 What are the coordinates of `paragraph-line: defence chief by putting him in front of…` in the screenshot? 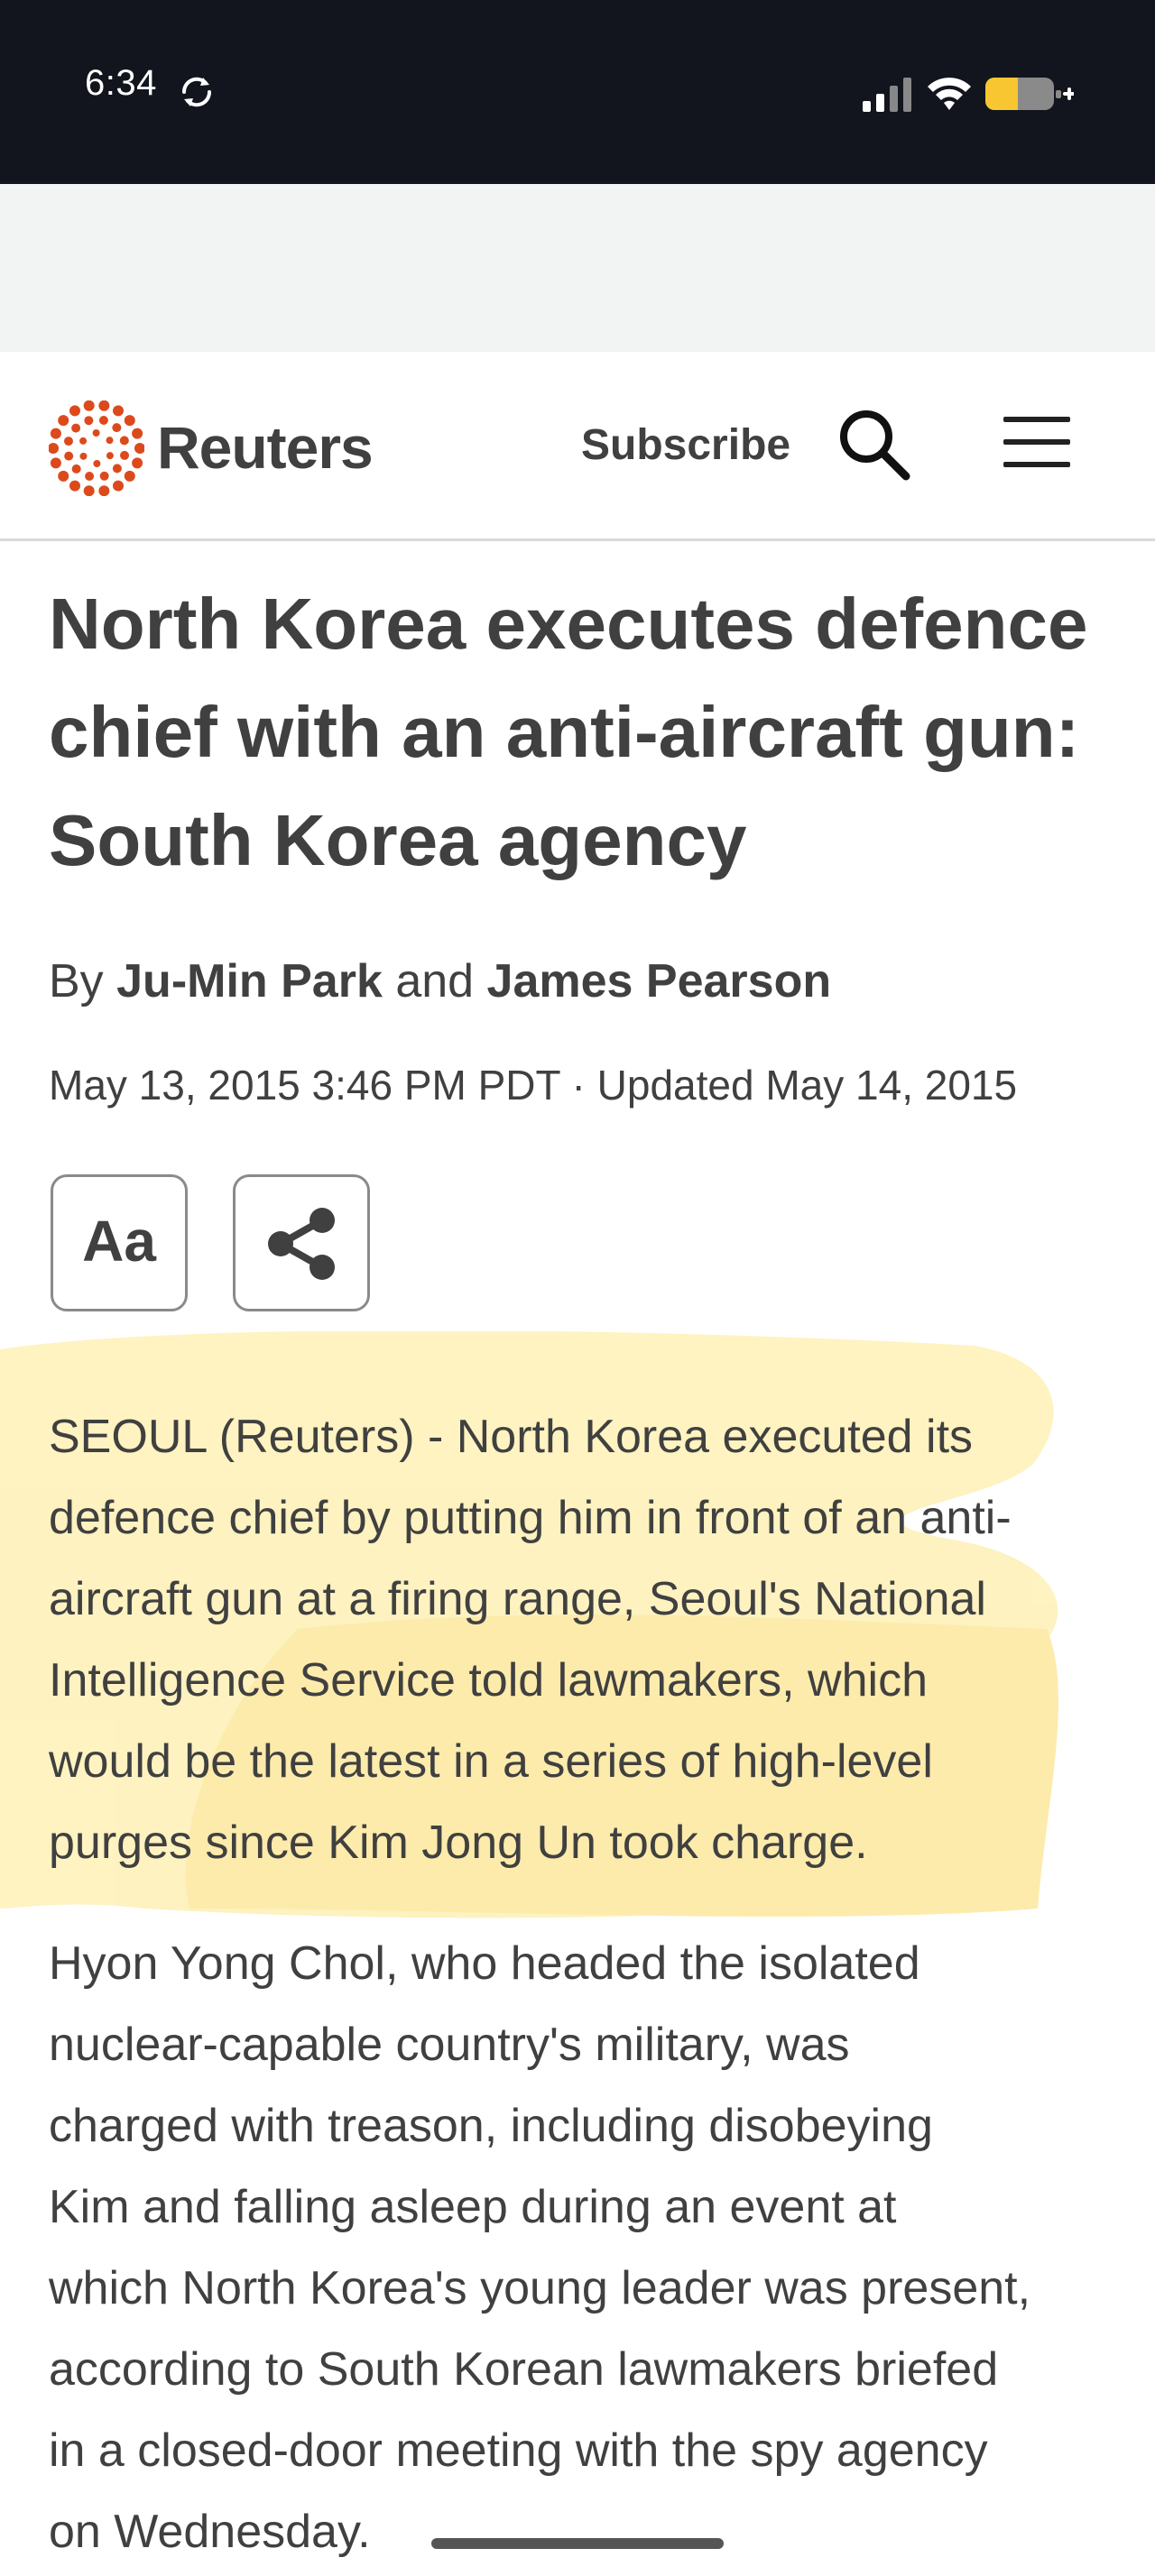 It's located at (530, 1518).